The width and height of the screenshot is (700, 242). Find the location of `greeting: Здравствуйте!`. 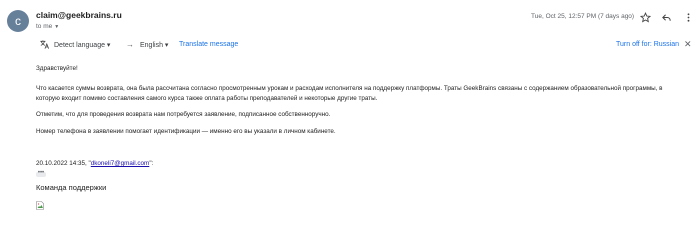

greeting: Здравствуйте! is located at coordinates (57, 68).